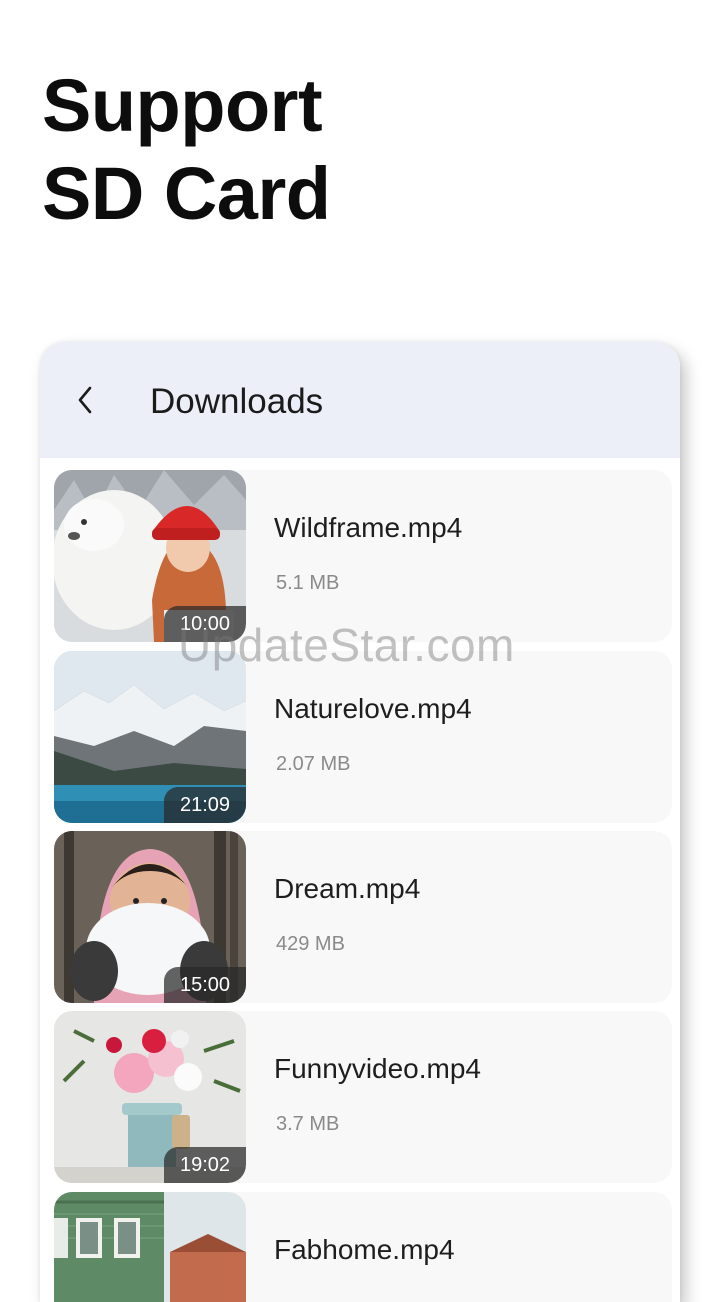 This screenshot has width=720, height=1302. What do you see at coordinates (308, 1124) in the screenshot?
I see `file-size: 3.7 MB` at bounding box center [308, 1124].